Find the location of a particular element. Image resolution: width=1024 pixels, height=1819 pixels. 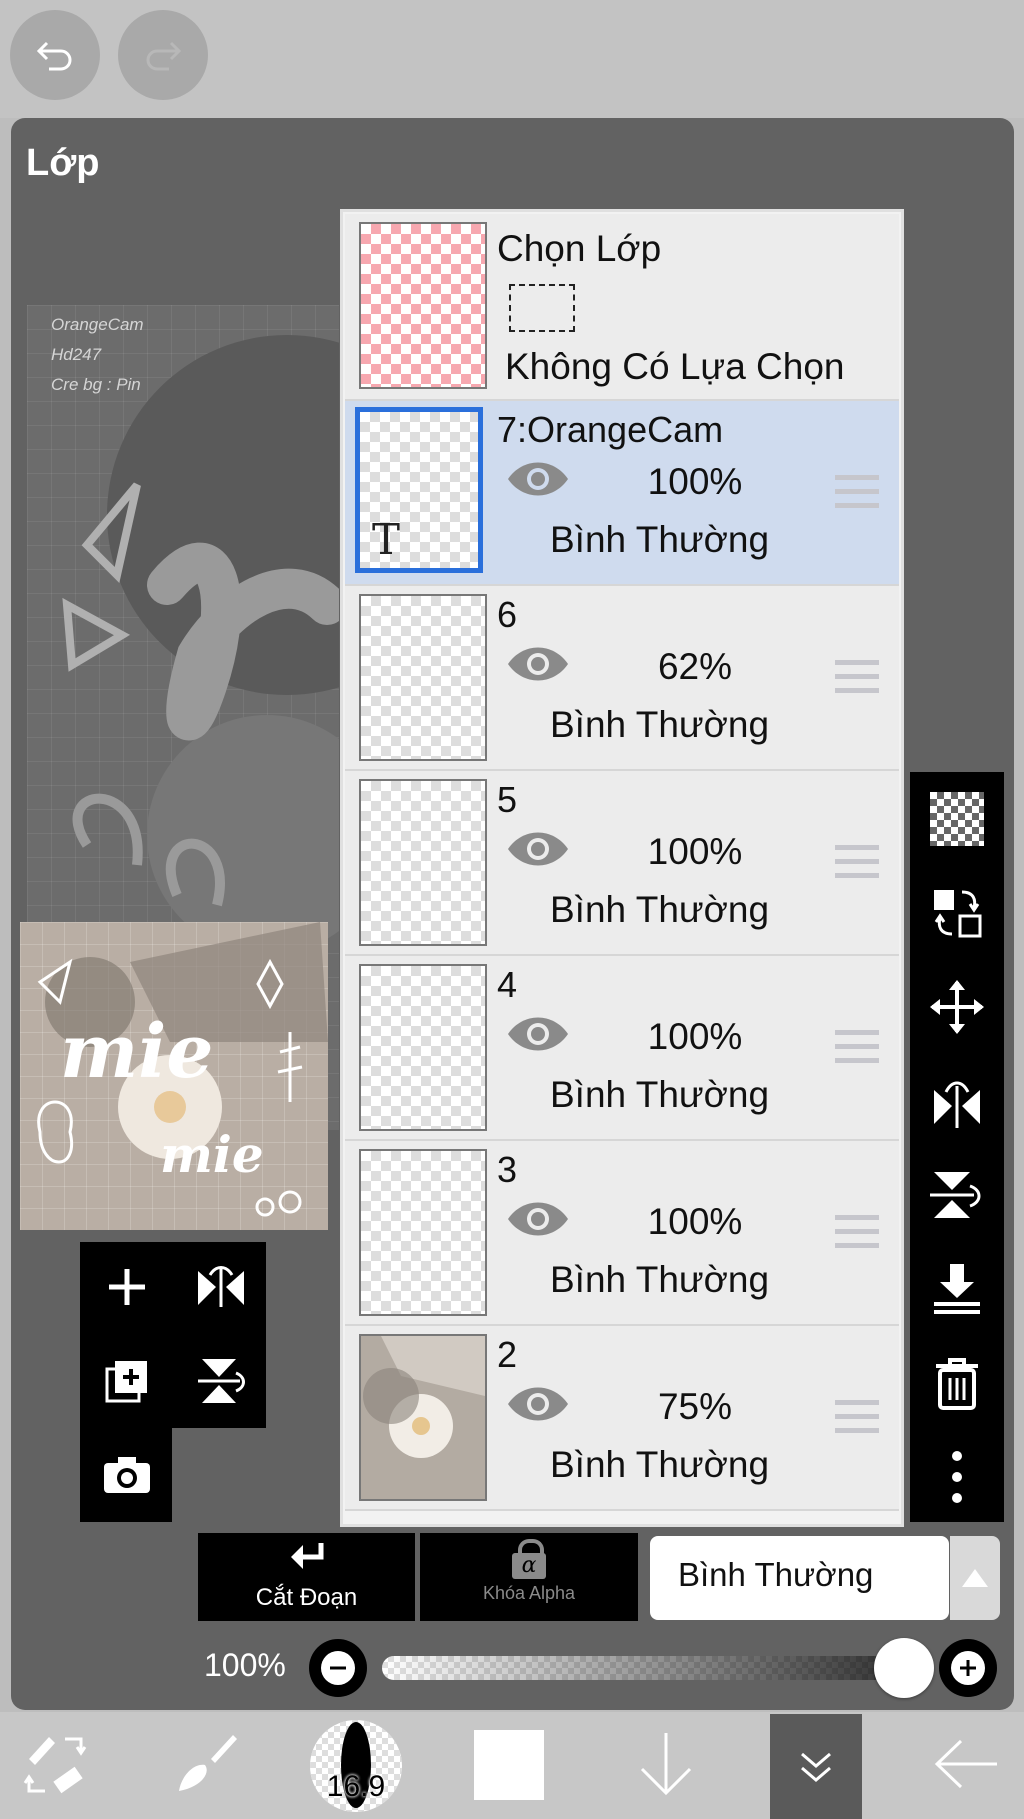

blend-mode-value: Bình Thường is located at coordinates (776, 1574).